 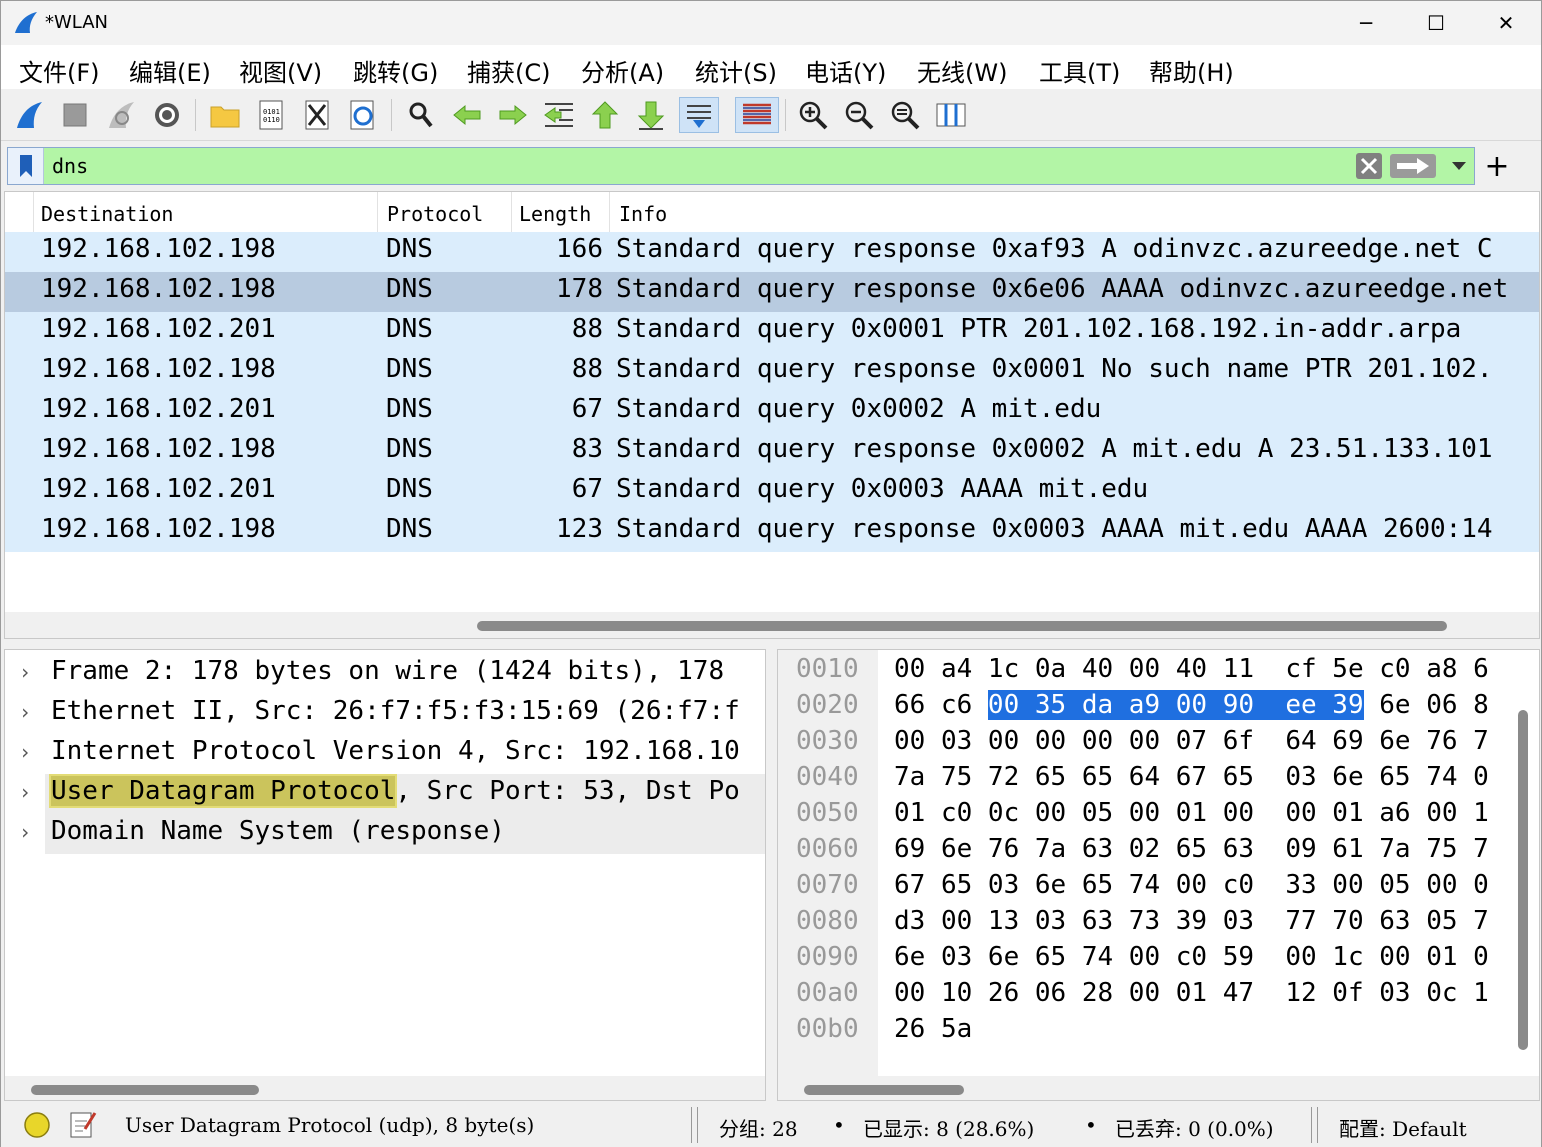 I want to click on go-forward-arrow-icon, so click(x=513, y=115).